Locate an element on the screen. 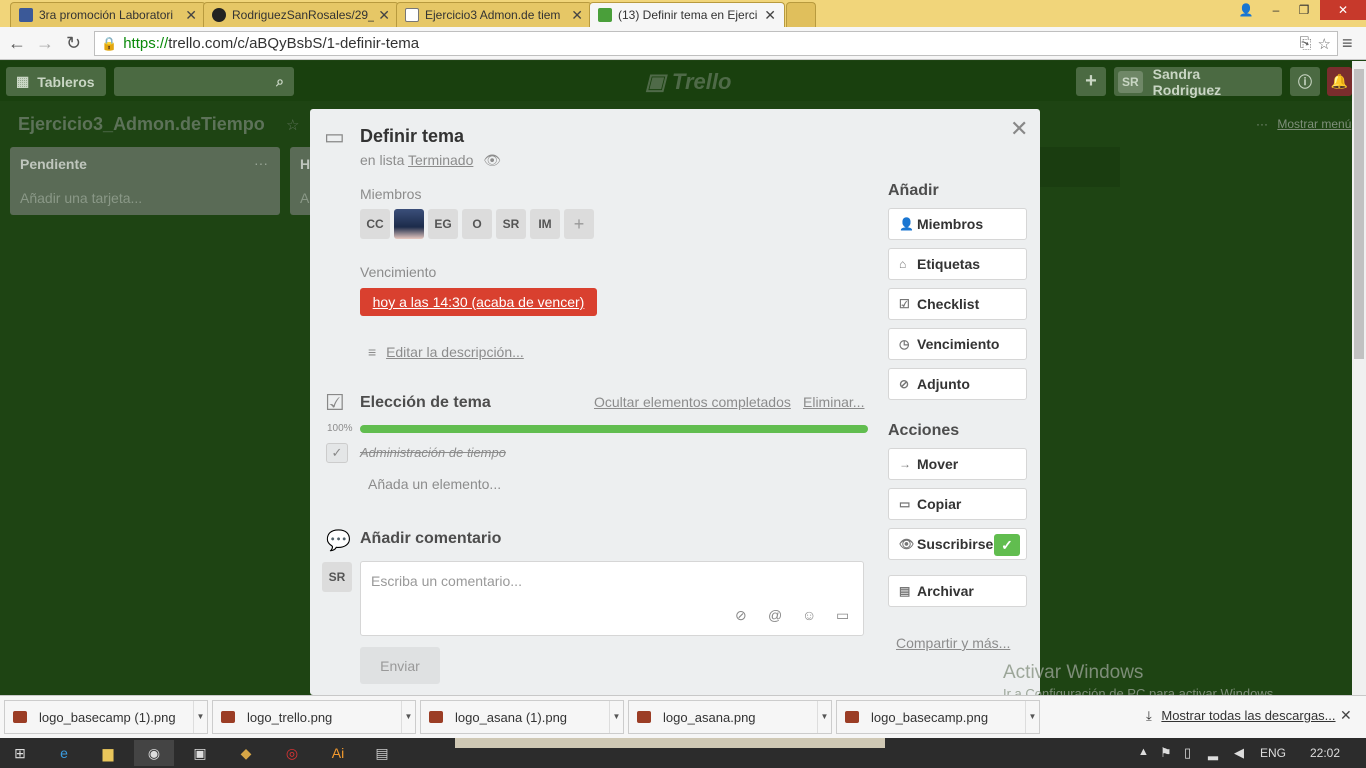 This screenshot has width=1366, height=768. checklist-button: ☑ Checklist is located at coordinates (957, 304).